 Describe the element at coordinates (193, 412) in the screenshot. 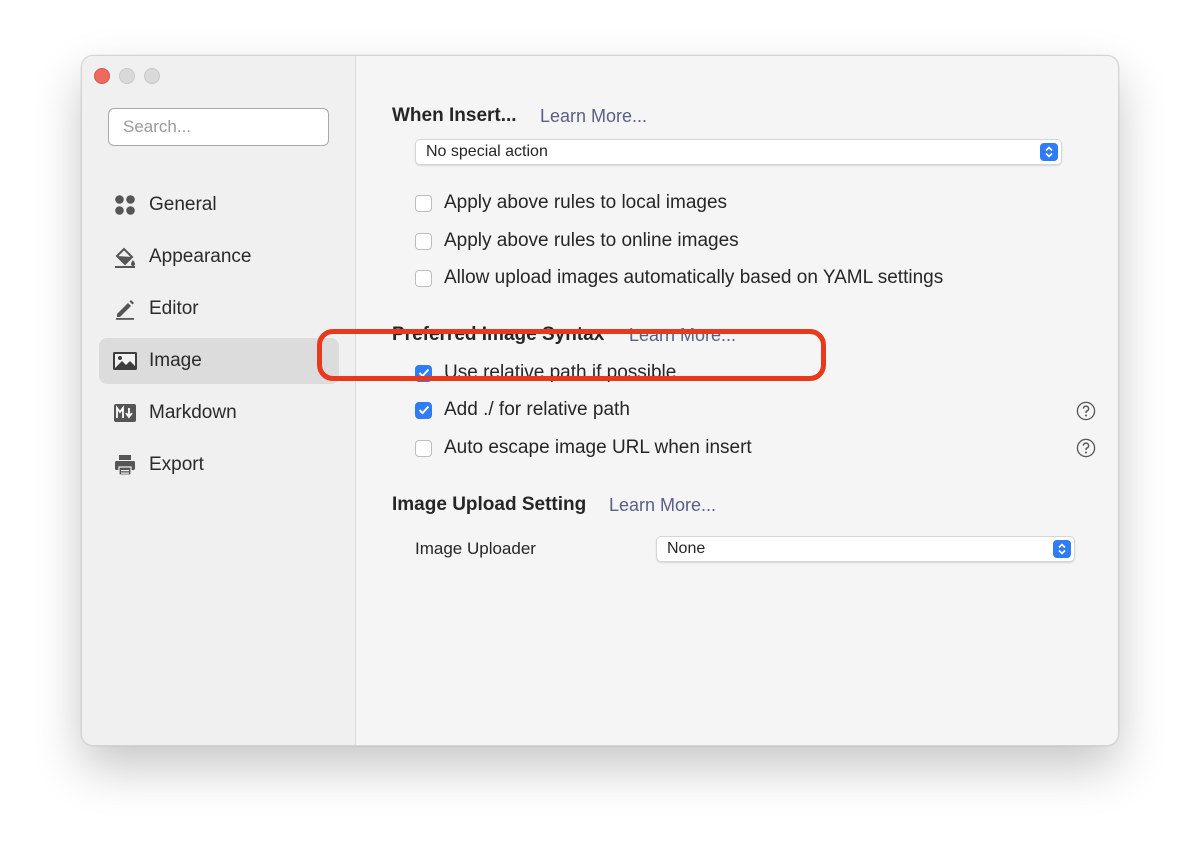

I see `sidebar-item-label: Markdown` at that location.